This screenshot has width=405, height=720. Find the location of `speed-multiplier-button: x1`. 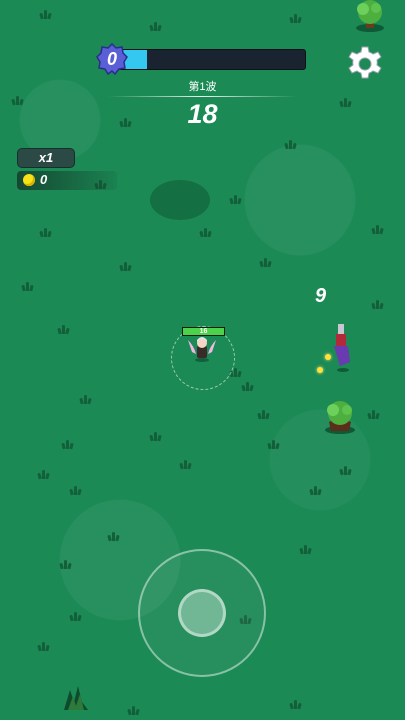

speed-multiplier-button: x1 is located at coordinates (46, 158).